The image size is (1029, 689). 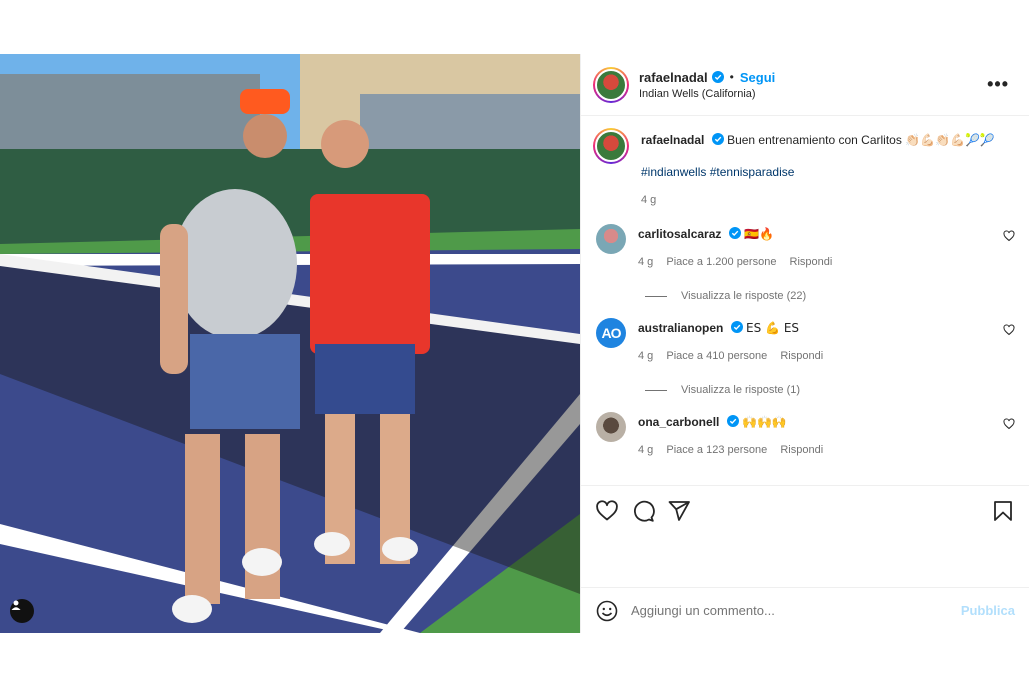 I want to click on add-comment-input, so click(x=796, y=610).